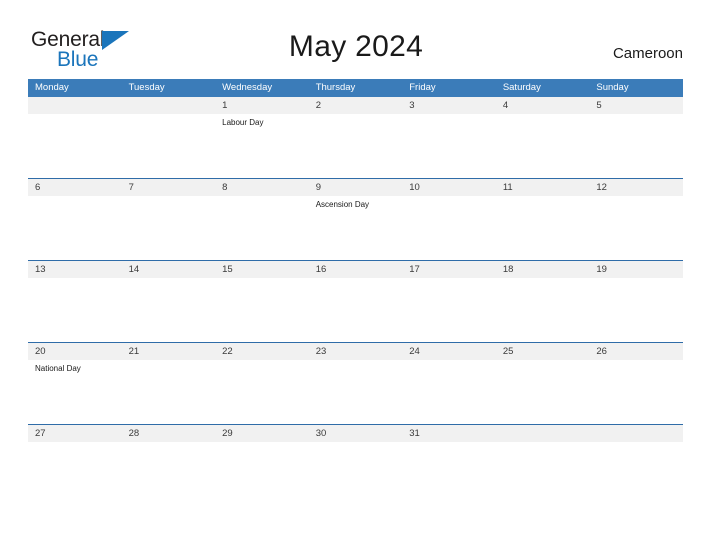 The width and height of the screenshot is (712, 550). Describe the element at coordinates (58, 368) in the screenshot. I see `day-event: National Day` at that location.